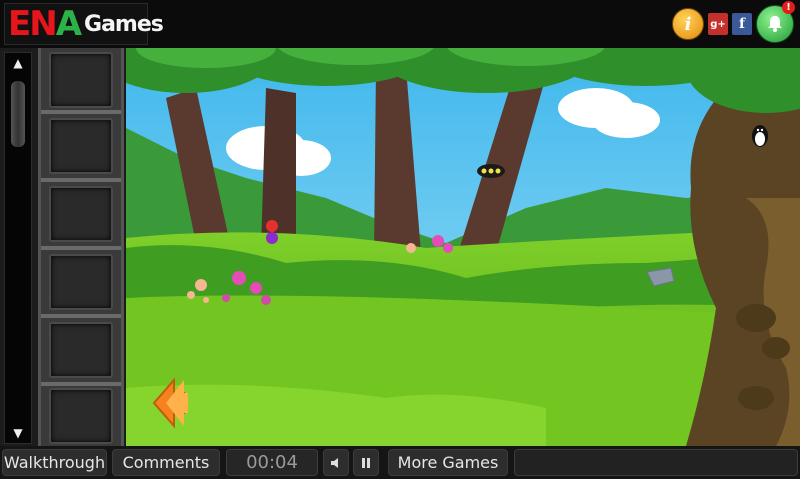 This screenshot has width=800, height=479. I want to click on inventory-panel: ▲ ▼, so click(63, 247).